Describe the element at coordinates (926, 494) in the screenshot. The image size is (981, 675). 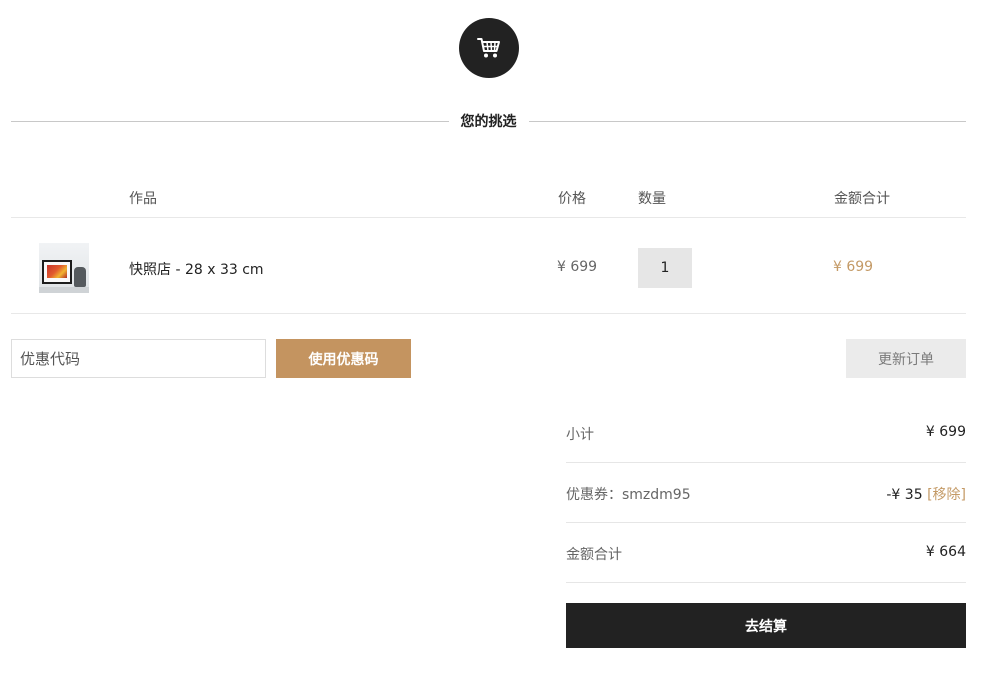
I see `coupon-discount: -¥ 35 [移除]` at that location.